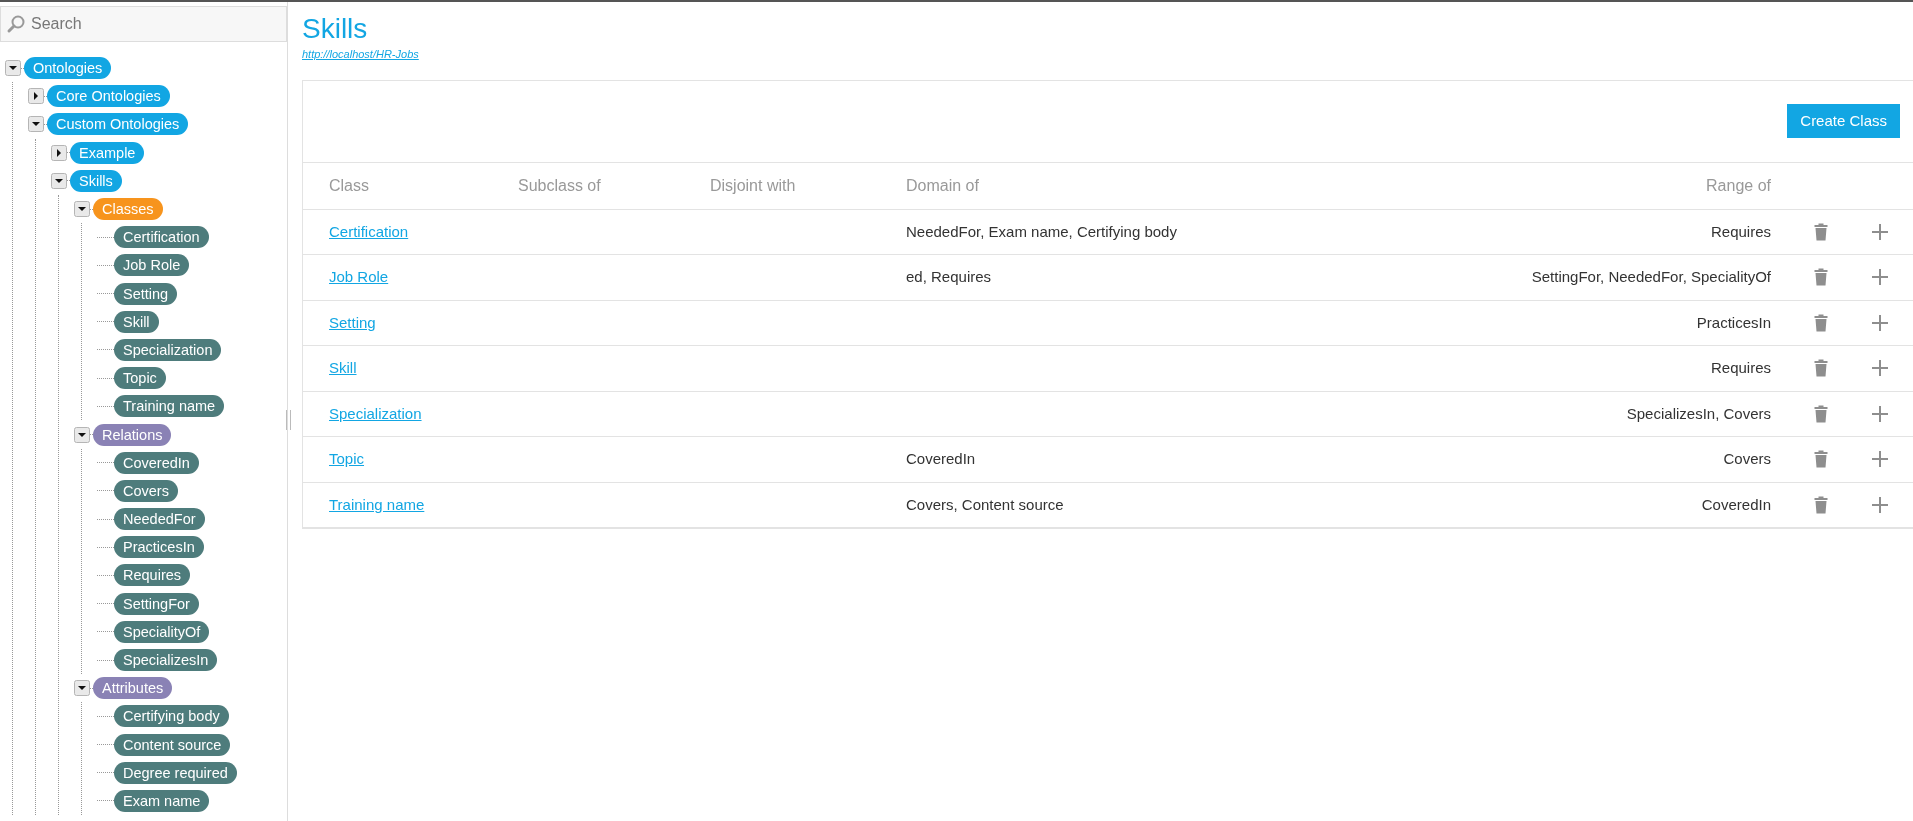 The height and width of the screenshot is (821, 1913). Describe the element at coordinates (172, 744) in the screenshot. I see `tree-node: Content source` at that location.